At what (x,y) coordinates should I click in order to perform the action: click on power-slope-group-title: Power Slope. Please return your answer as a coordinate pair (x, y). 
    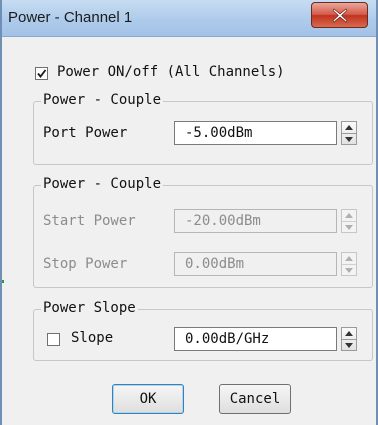
    Looking at the image, I should click on (89, 308).